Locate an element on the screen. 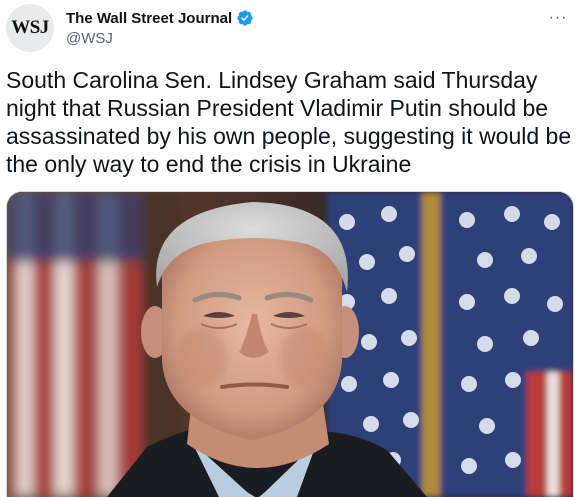 The width and height of the screenshot is (584, 497). avatar-logo-text: WSJ is located at coordinates (30, 27).